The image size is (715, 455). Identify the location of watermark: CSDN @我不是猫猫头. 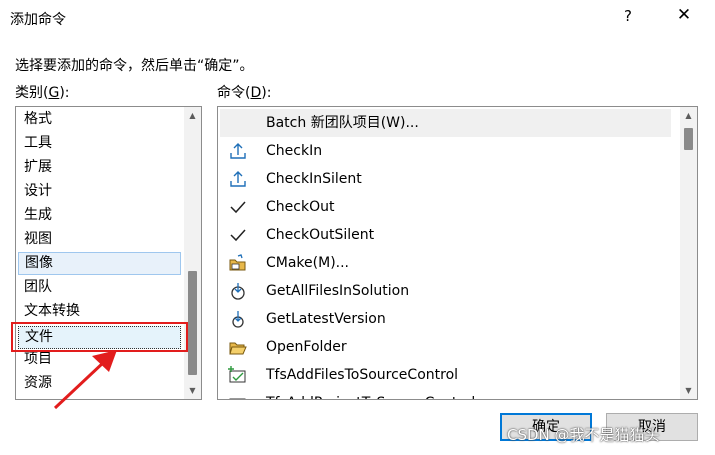
(583, 435).